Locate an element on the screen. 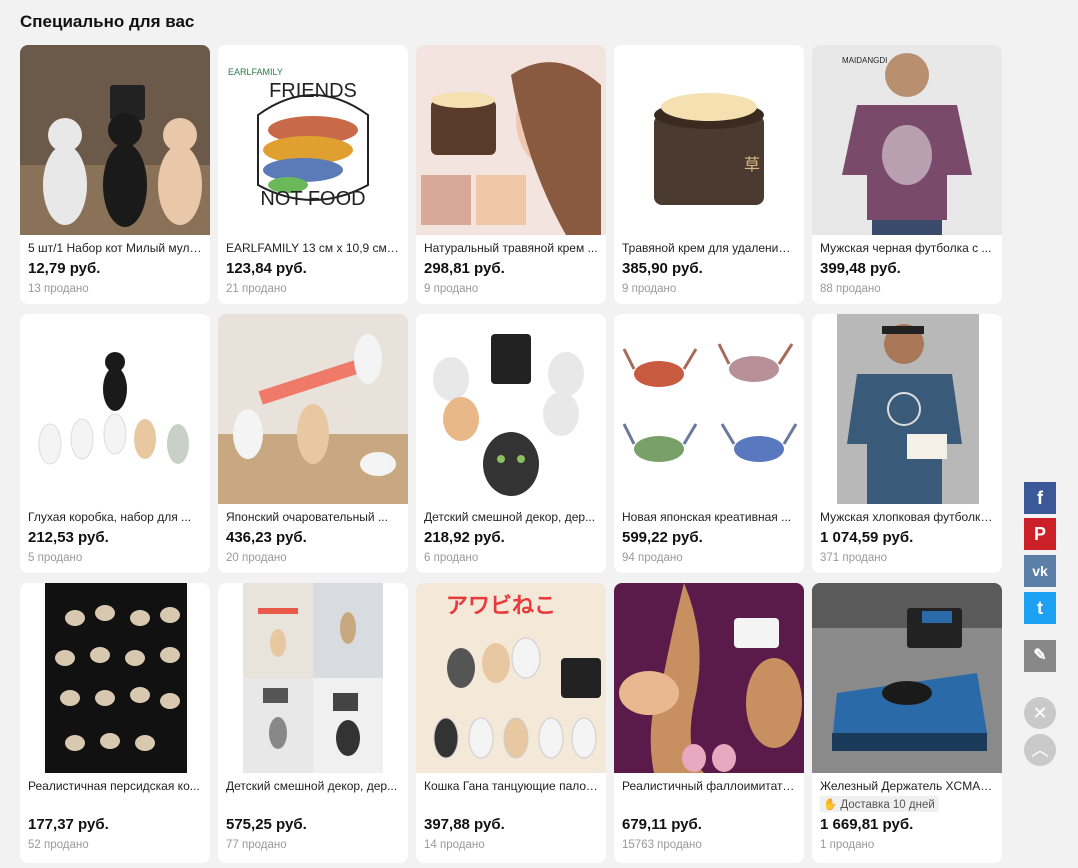  product-price: 575,25 руб. is located at coordinates (266, 824).